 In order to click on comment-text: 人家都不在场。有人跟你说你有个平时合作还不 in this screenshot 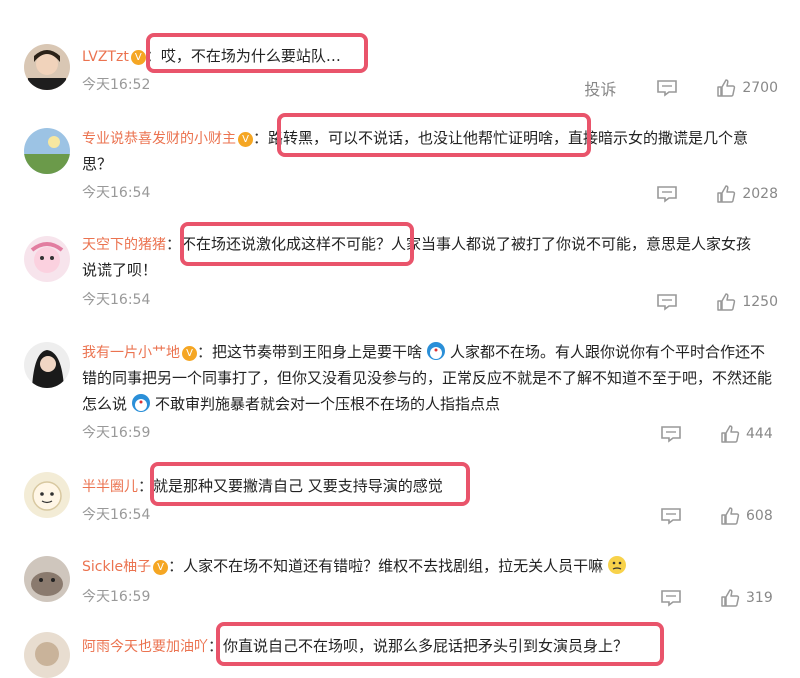, I will do `click(608, 352)`.